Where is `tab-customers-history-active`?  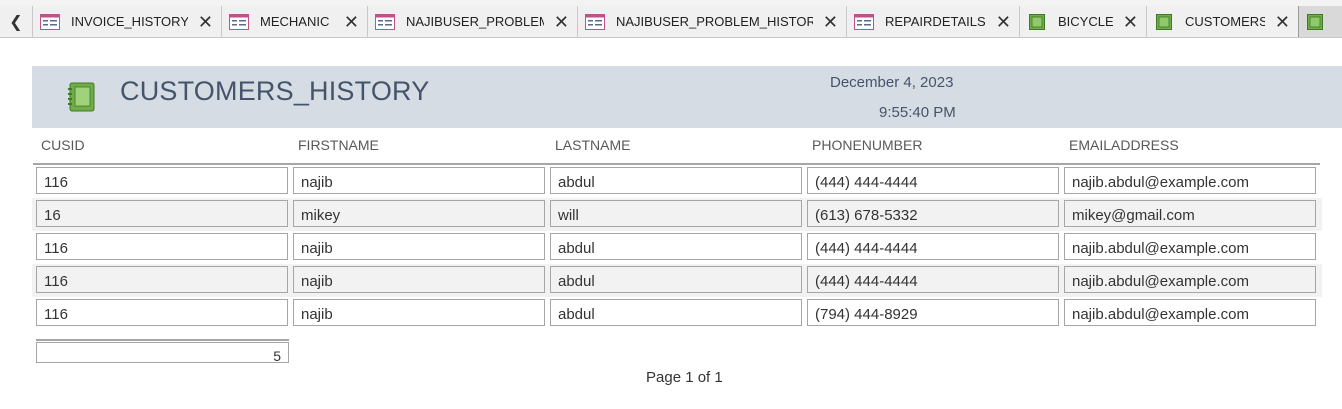 tab-customers-history-active is located at coordinates (1320, 21).